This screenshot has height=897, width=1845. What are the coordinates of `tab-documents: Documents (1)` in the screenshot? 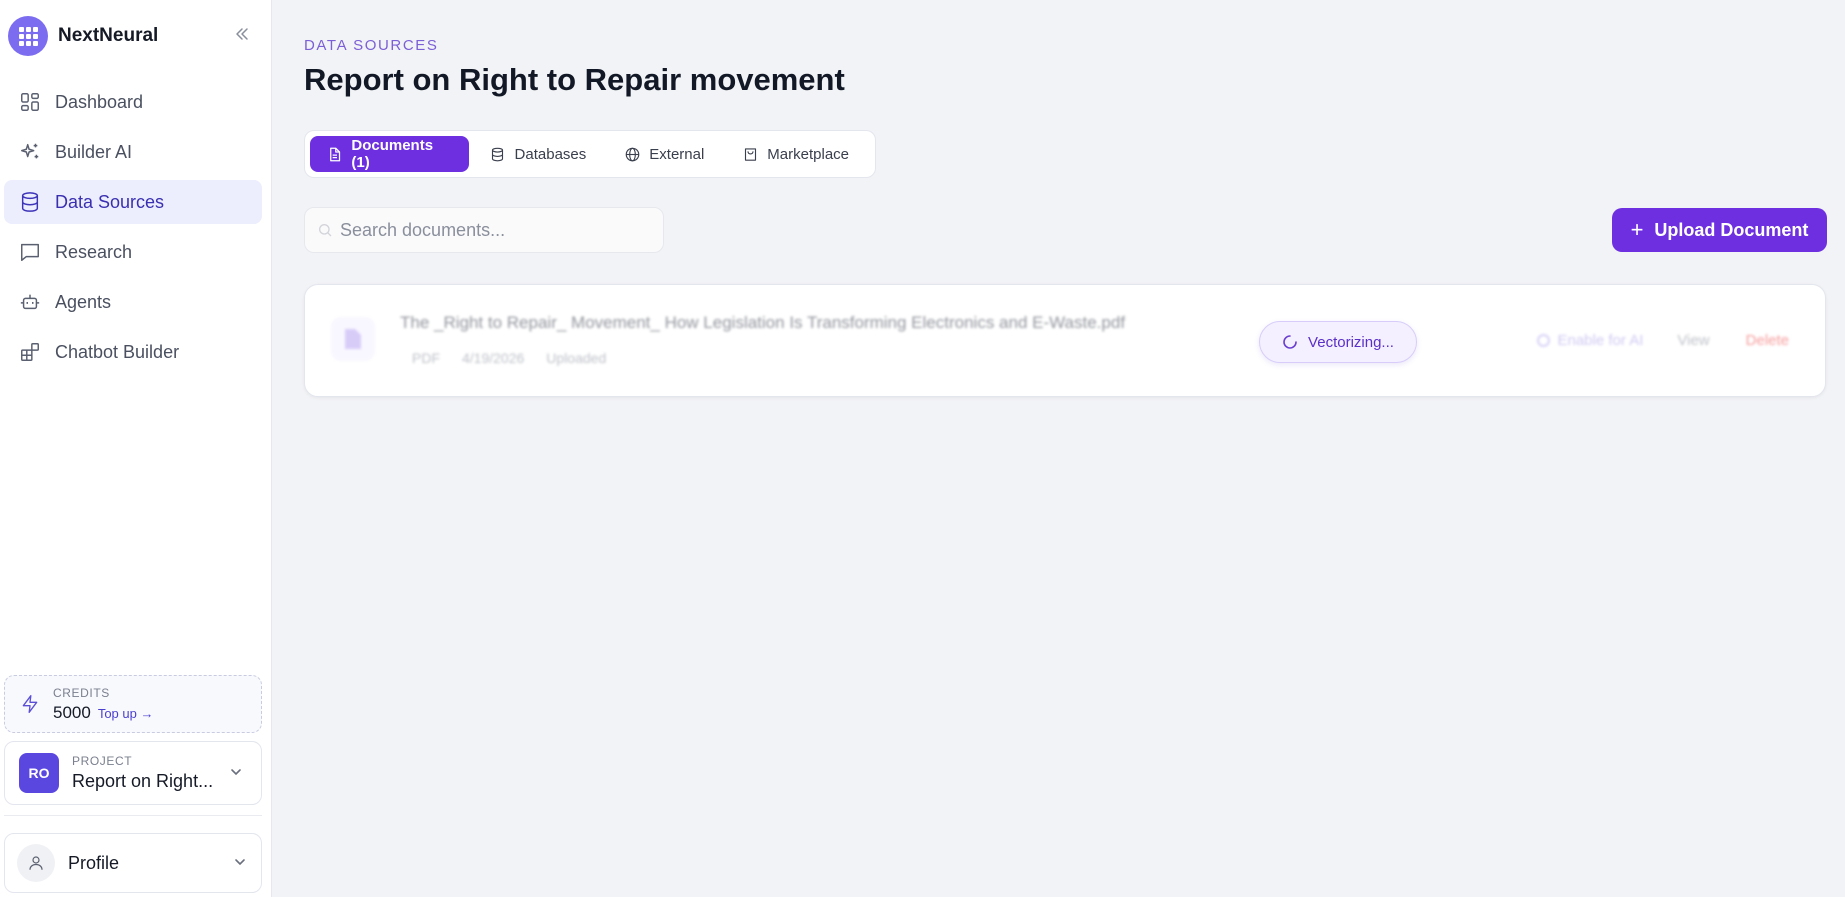 It's located at (389, 154).